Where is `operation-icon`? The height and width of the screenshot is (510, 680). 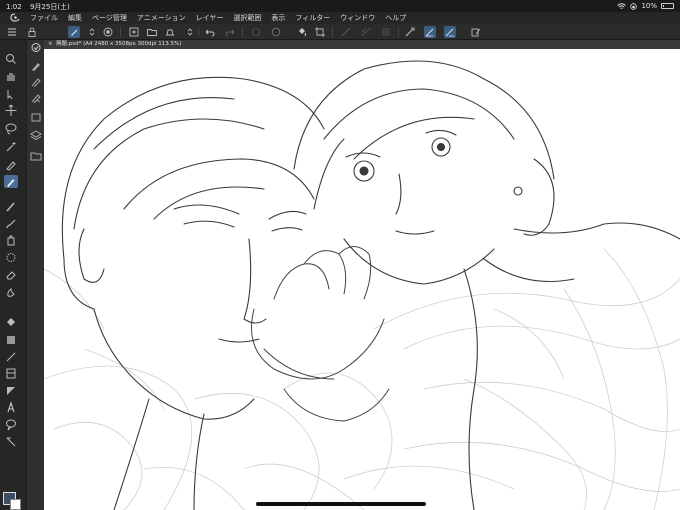
operation-icon is located at coordinates (11, 94).